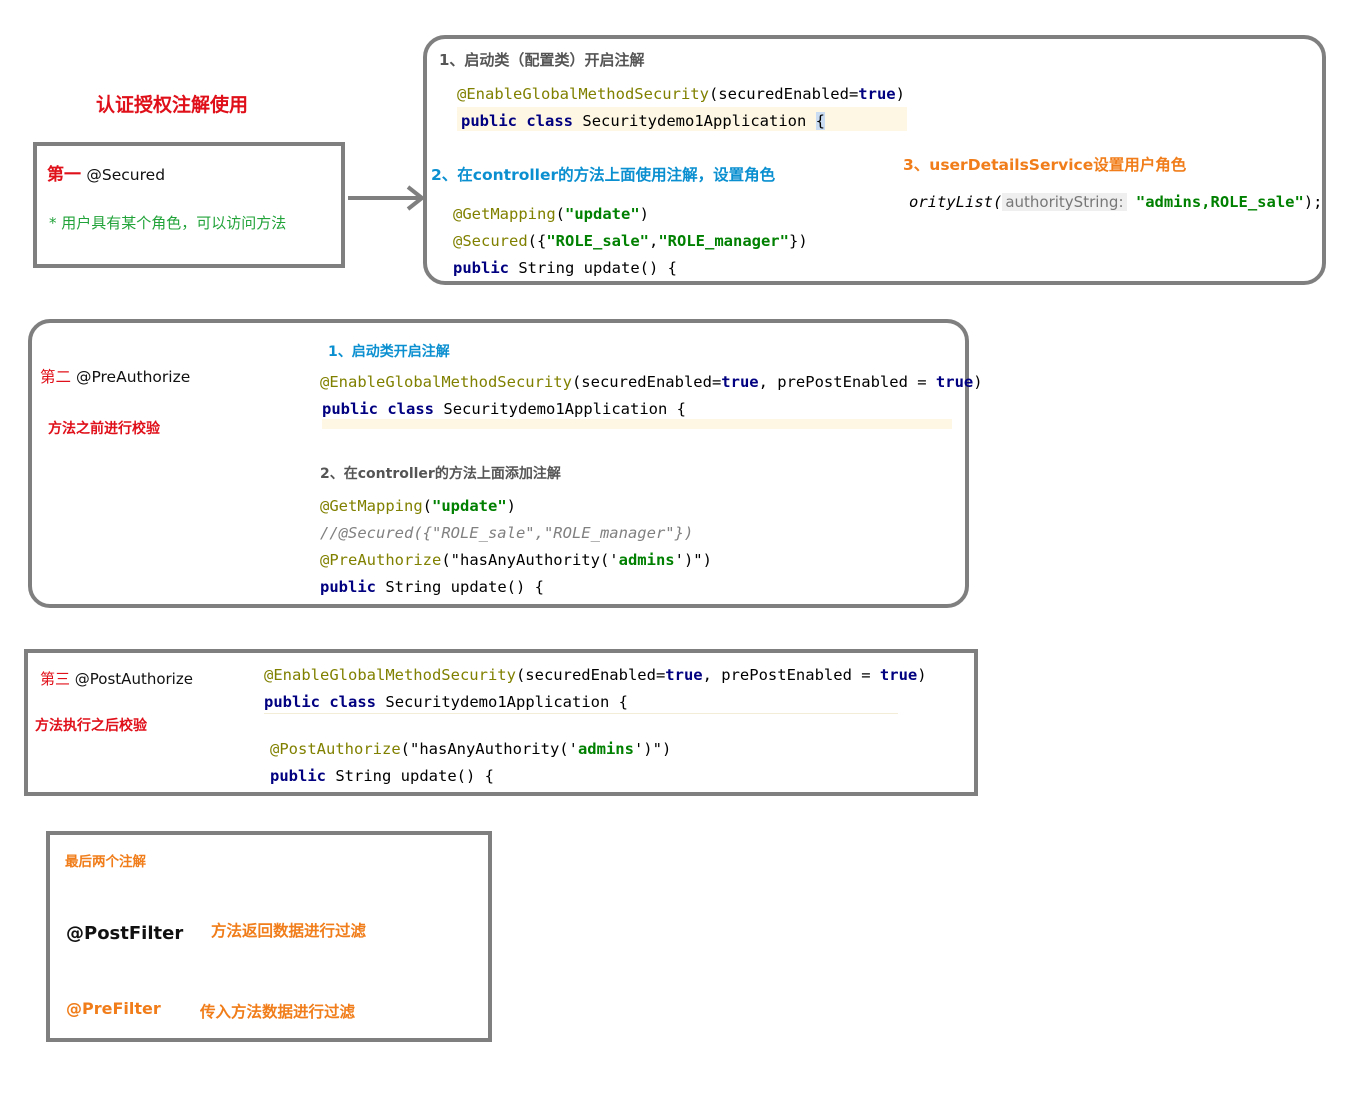 The image size is (1370, 1097). What do you see at coordinates (432, 587) in the screenshot?
I see `preauthorize-controller-line4: public String update() {` at bounding box center [432, 587].